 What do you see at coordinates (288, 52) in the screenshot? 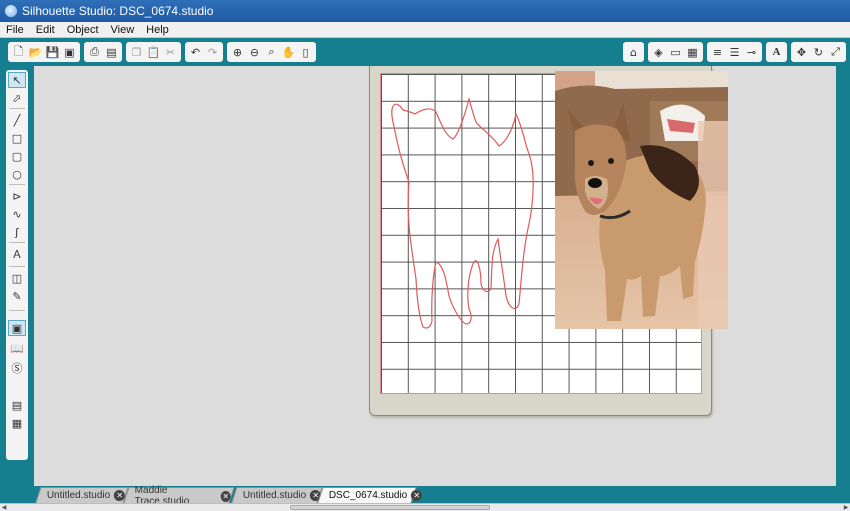
I see `pan-icon: ✋` at bounding box center [288, 52].